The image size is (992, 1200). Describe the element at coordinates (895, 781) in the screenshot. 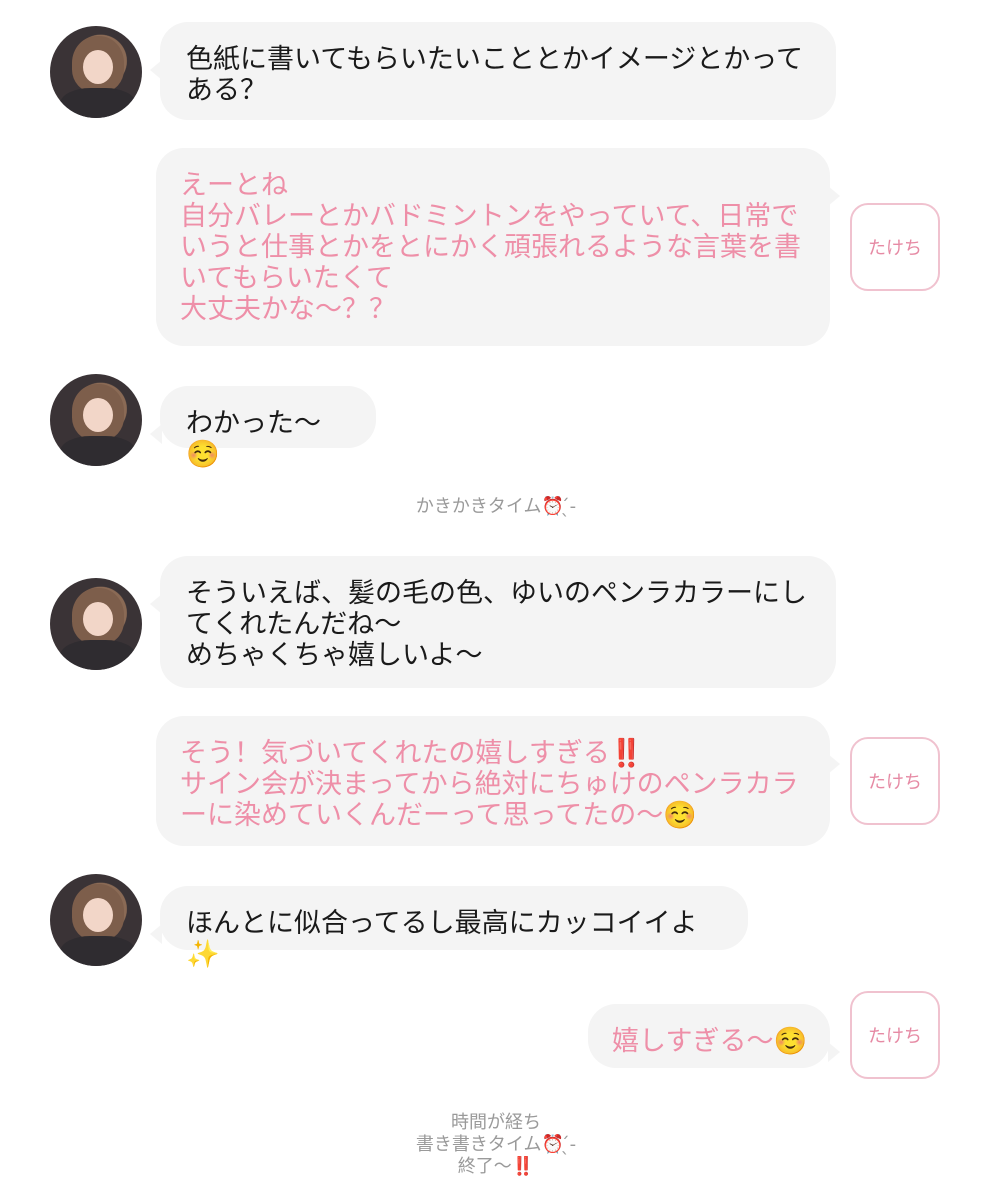

I see `my-name-box-2: たけち` at that location.